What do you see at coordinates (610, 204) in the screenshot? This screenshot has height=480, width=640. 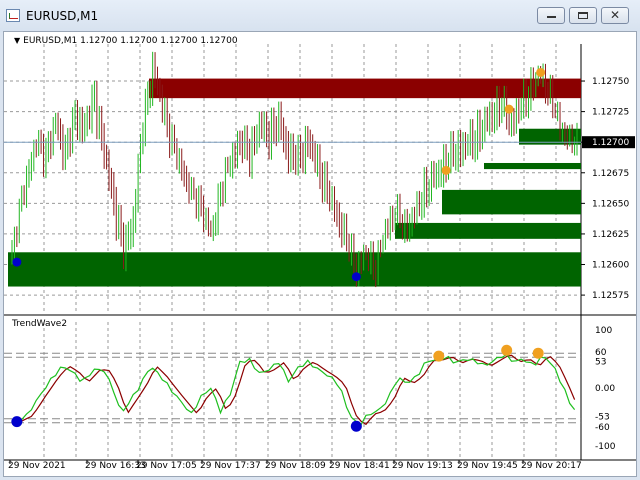 I see `price-tick-label: 1.12650` at bounding box center [610, 204].